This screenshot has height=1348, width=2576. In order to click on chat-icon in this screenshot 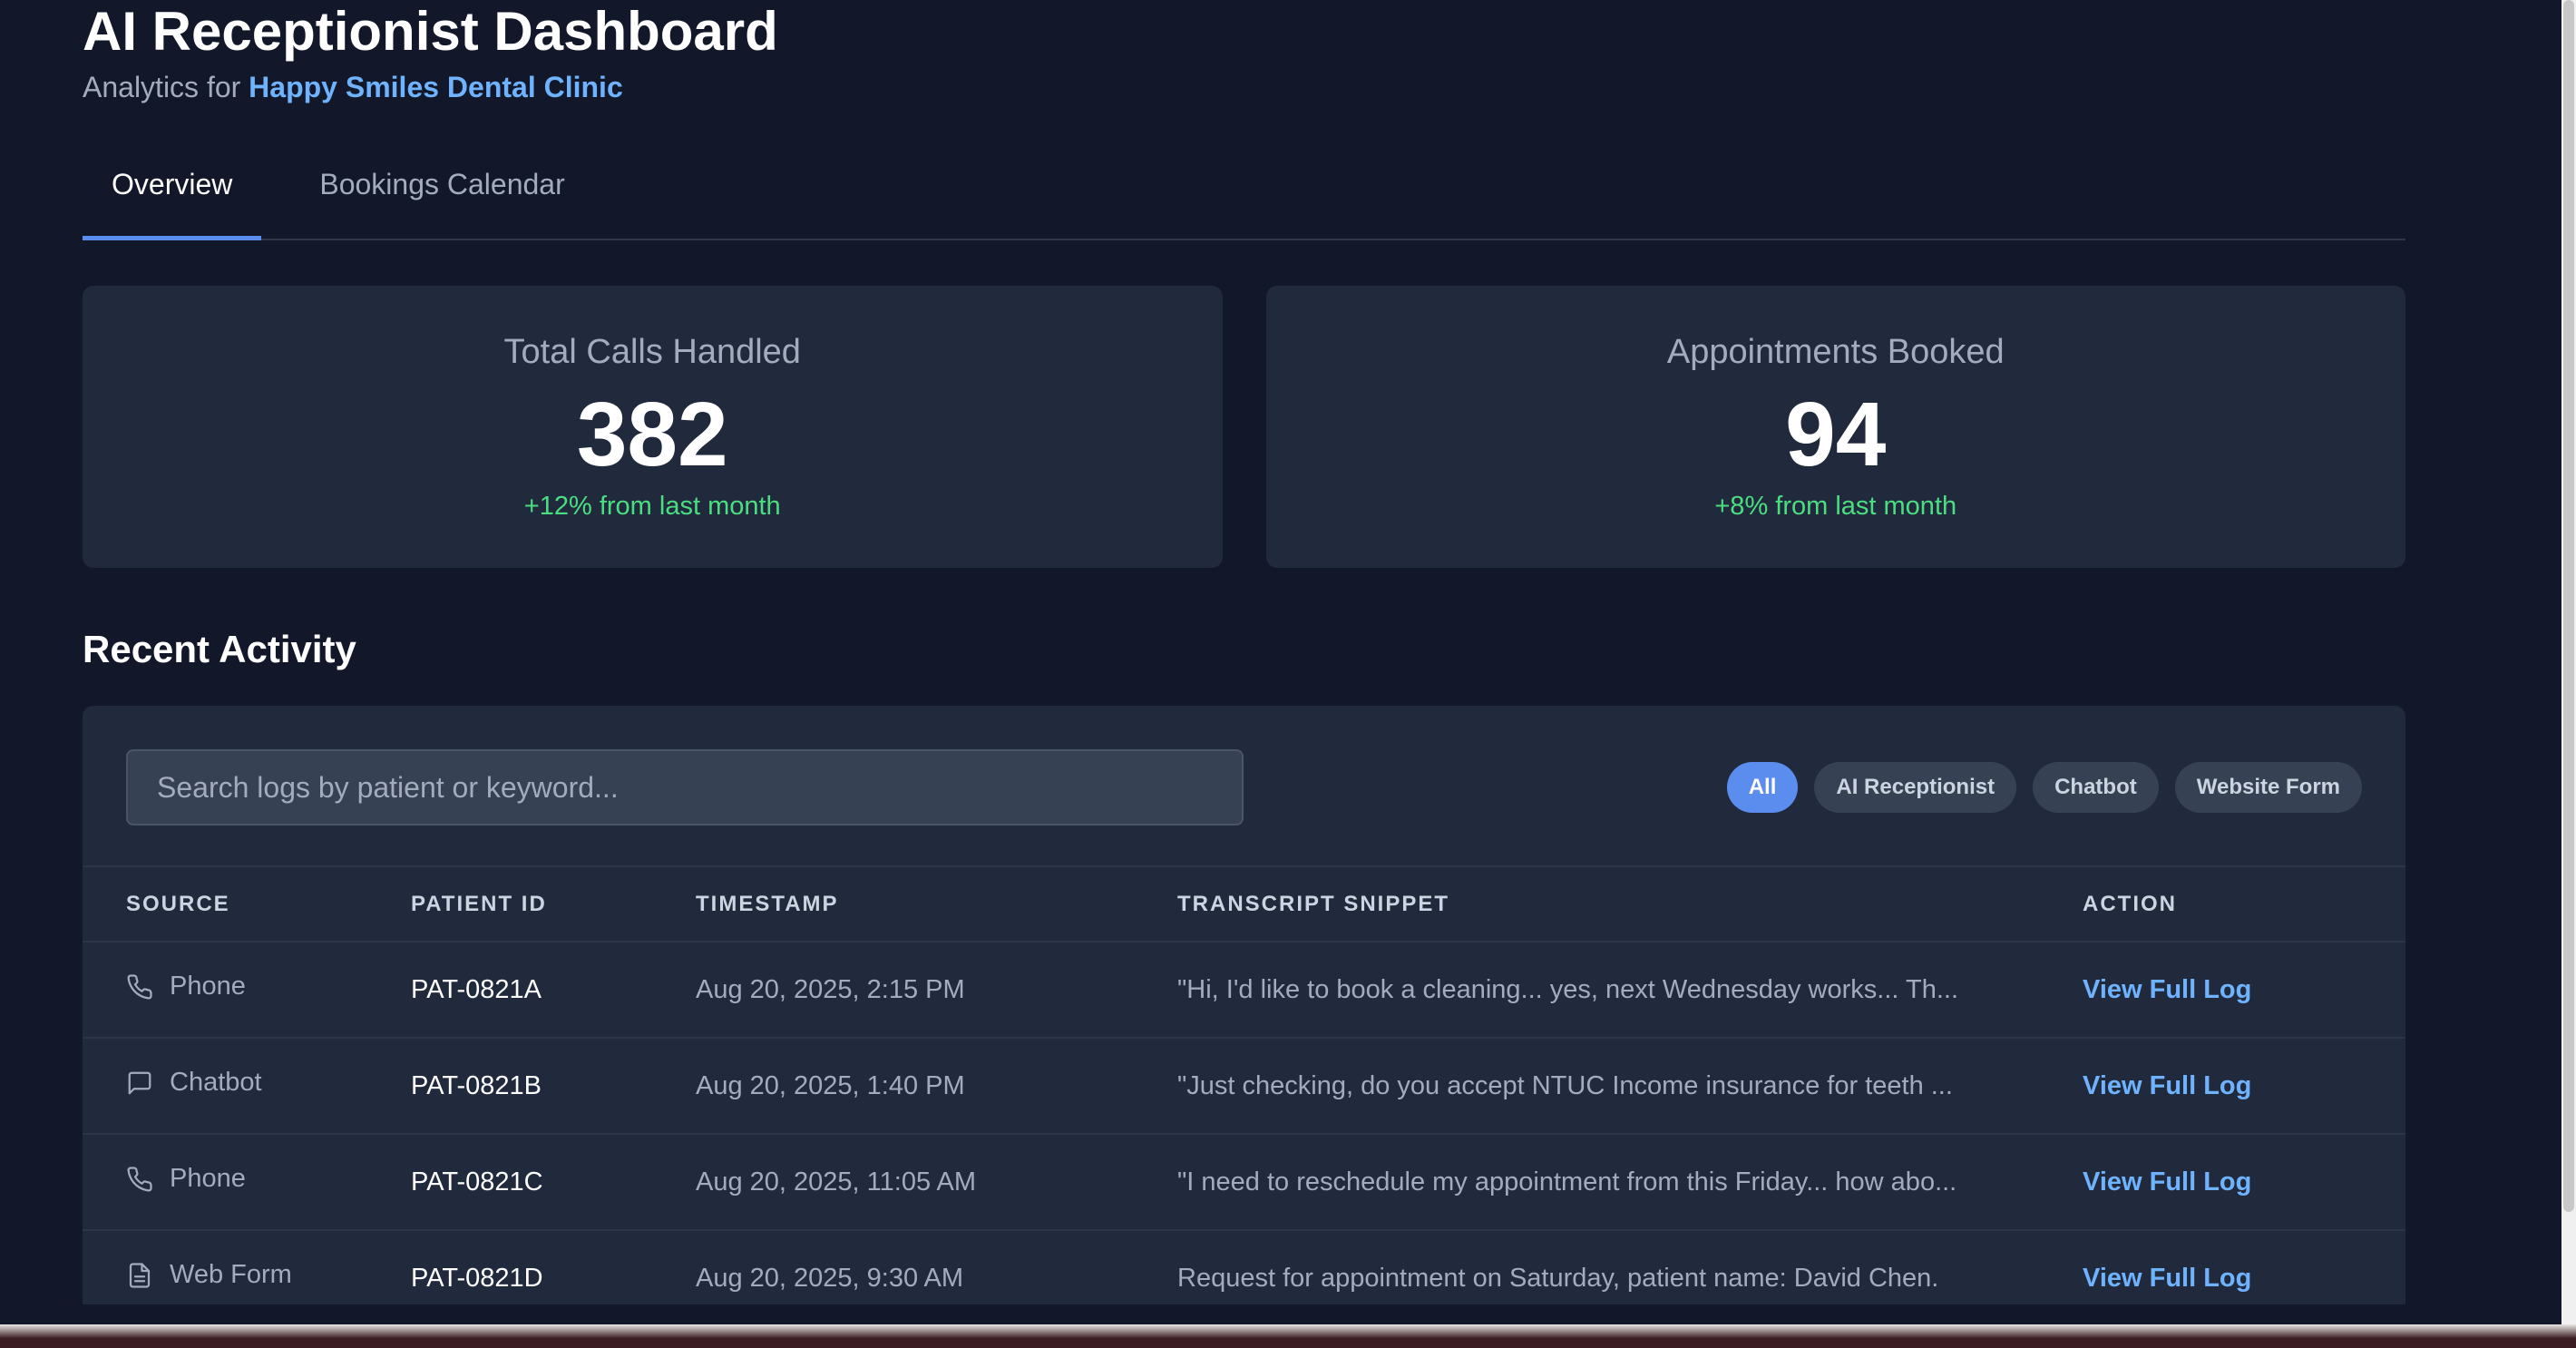, I will do `click(139, 1083)`.